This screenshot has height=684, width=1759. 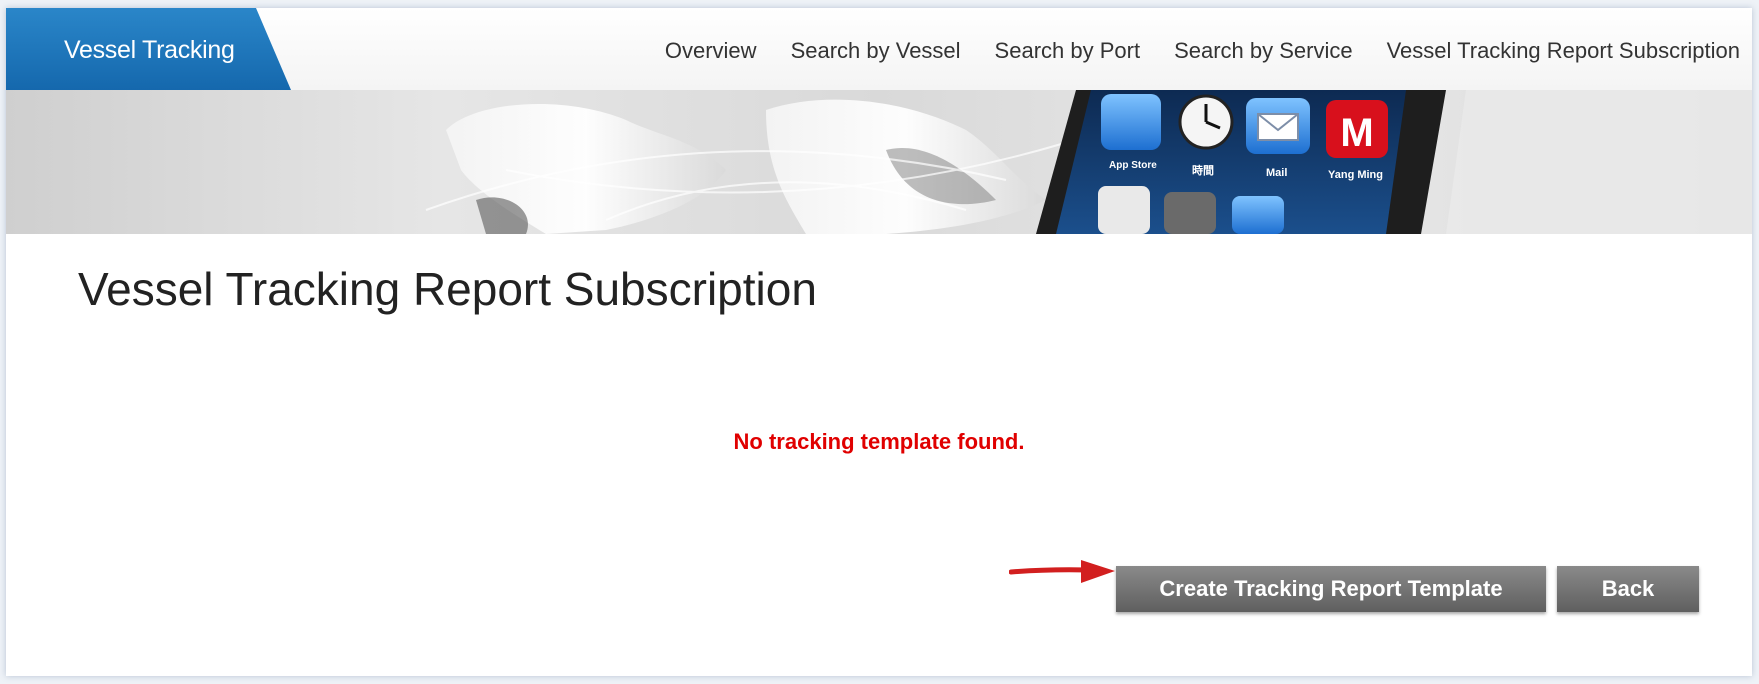 I want to click on svg-text: App Store, so click(x=1133, y=165).